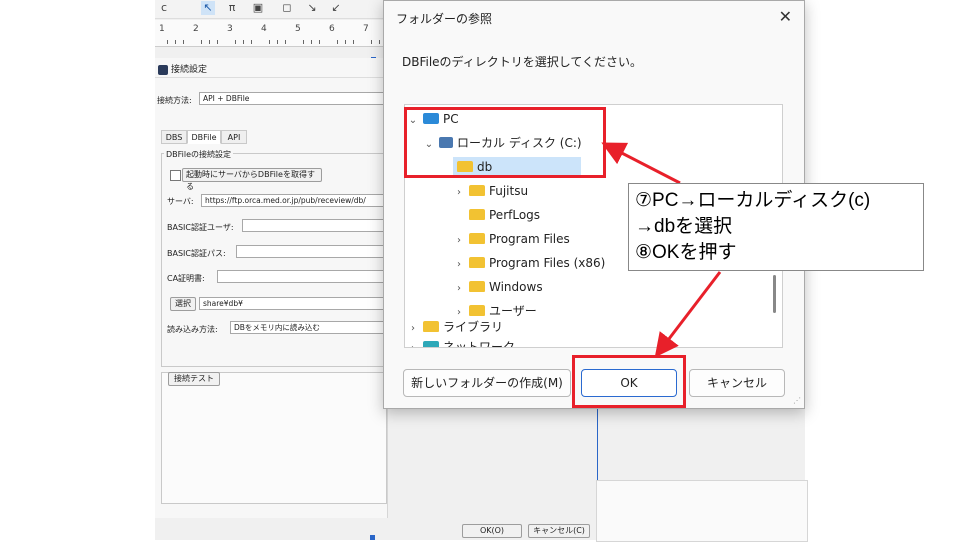  Describe the element at coordinates (372, 537) in the screenshot. I see `selection-handle` at that location.